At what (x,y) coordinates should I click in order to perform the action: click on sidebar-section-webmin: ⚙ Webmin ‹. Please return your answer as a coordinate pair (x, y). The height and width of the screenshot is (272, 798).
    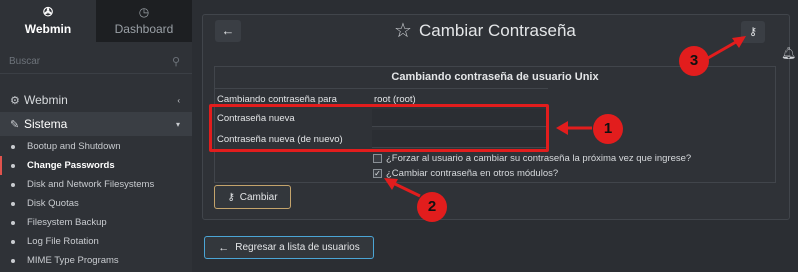
    Looking at the image, I should click on (96, 100).